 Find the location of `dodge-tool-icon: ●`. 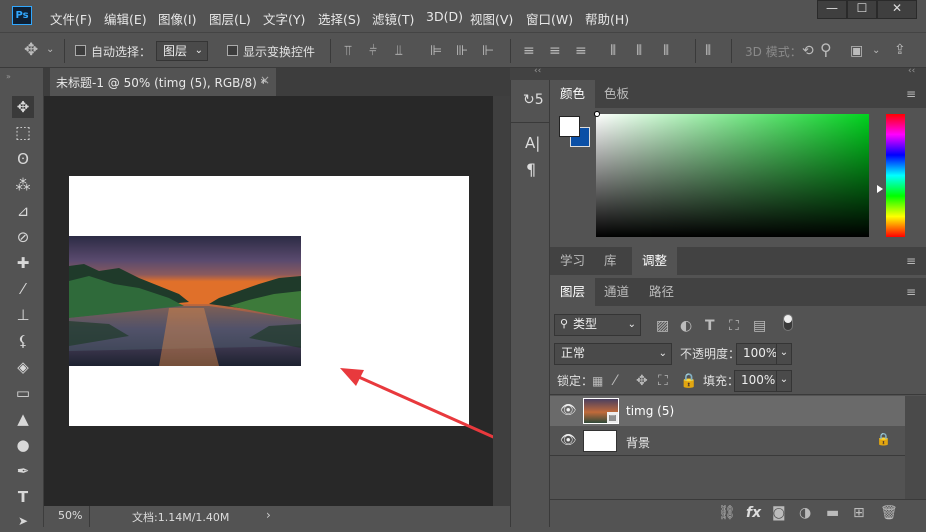

dodge-tool-icon: ● is located at coordinates (23, 445).